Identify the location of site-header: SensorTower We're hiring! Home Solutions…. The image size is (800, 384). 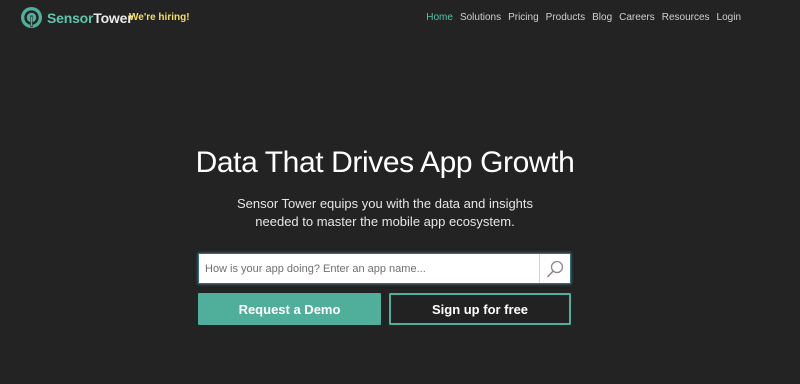
(400, 18).